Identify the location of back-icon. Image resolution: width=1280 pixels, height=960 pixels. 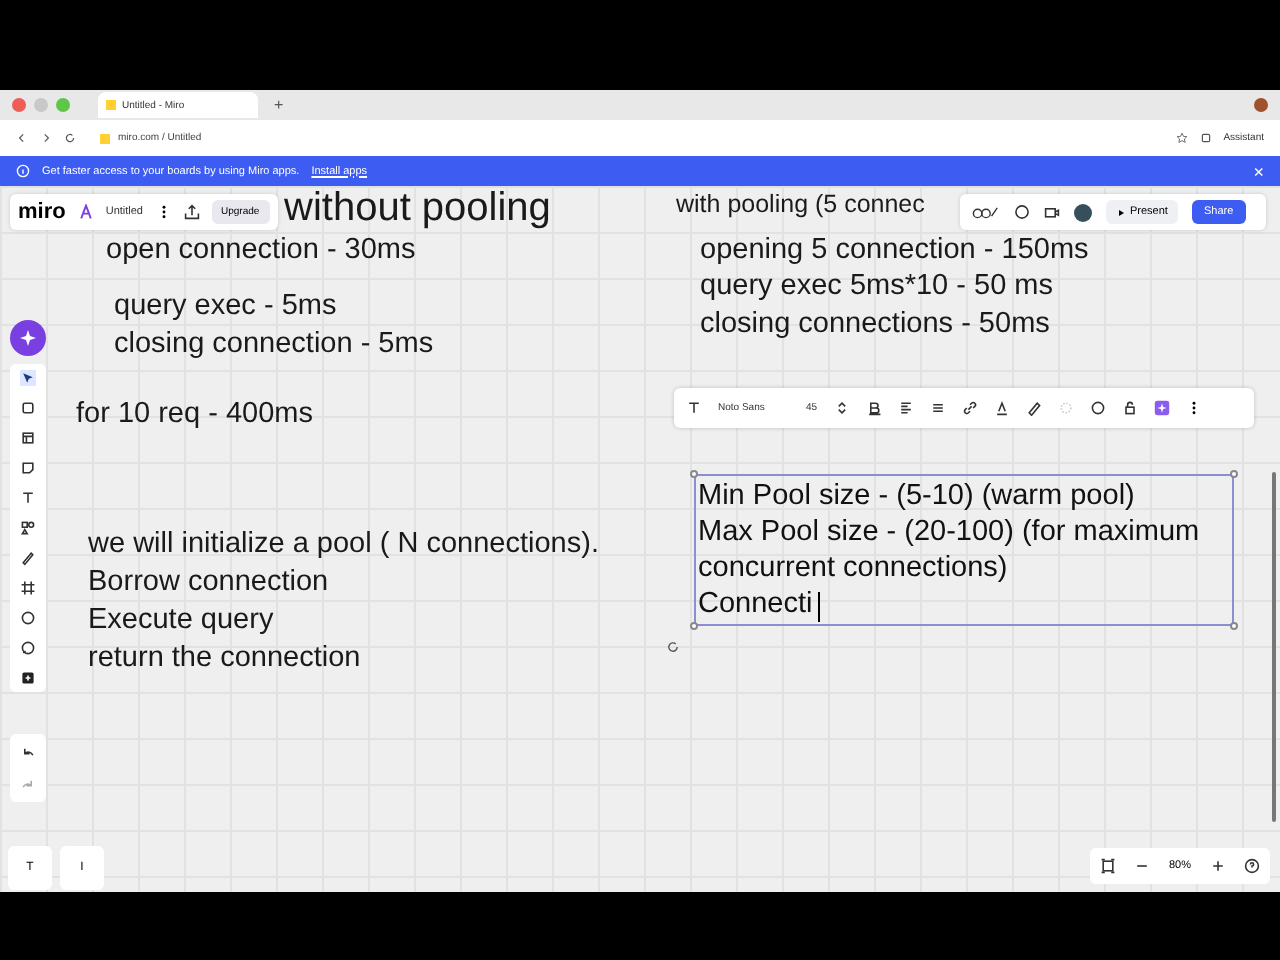
(22, 138).